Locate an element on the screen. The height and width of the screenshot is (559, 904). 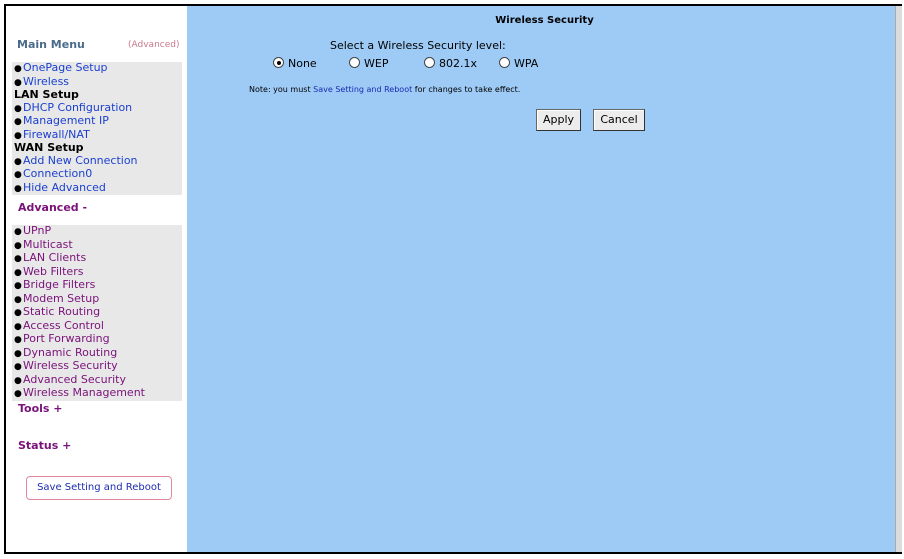
page-title: Wireless Security is located at coordinates (544, 20).